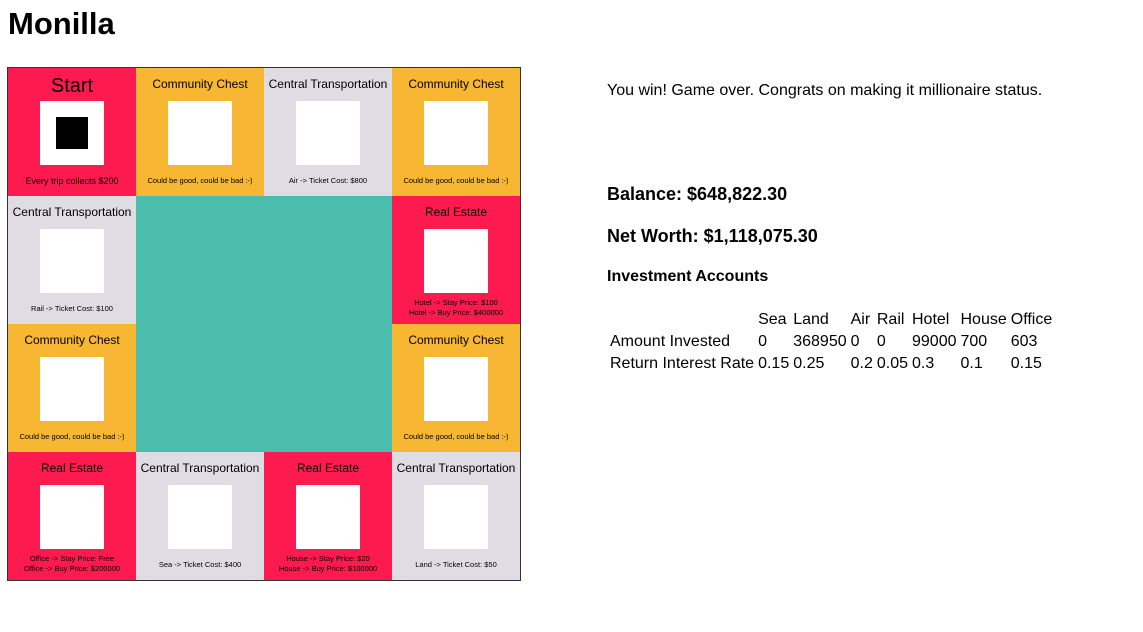  I want to click on column-header, so click(682, 320).